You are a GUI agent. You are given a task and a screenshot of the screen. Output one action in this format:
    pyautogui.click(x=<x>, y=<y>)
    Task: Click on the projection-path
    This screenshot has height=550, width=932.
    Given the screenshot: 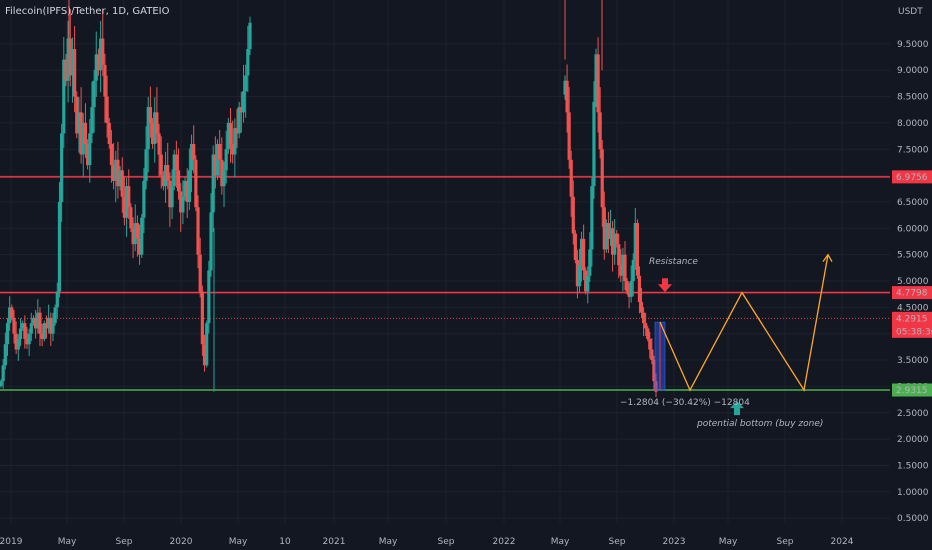 What is the action you would take?
    pyautogui.click(x=744, y=323)
    